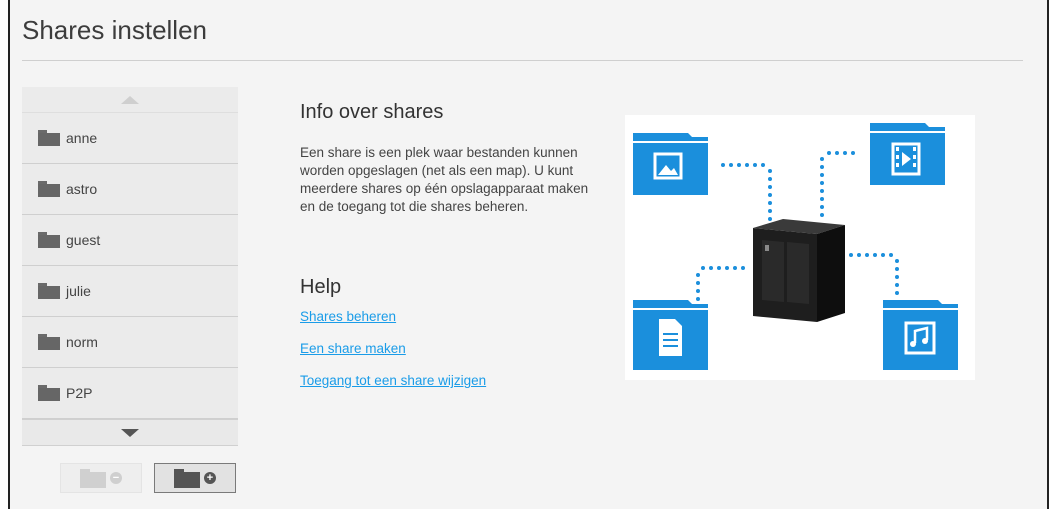  I want to click on share-item-anne: anne, so click(130, 138).